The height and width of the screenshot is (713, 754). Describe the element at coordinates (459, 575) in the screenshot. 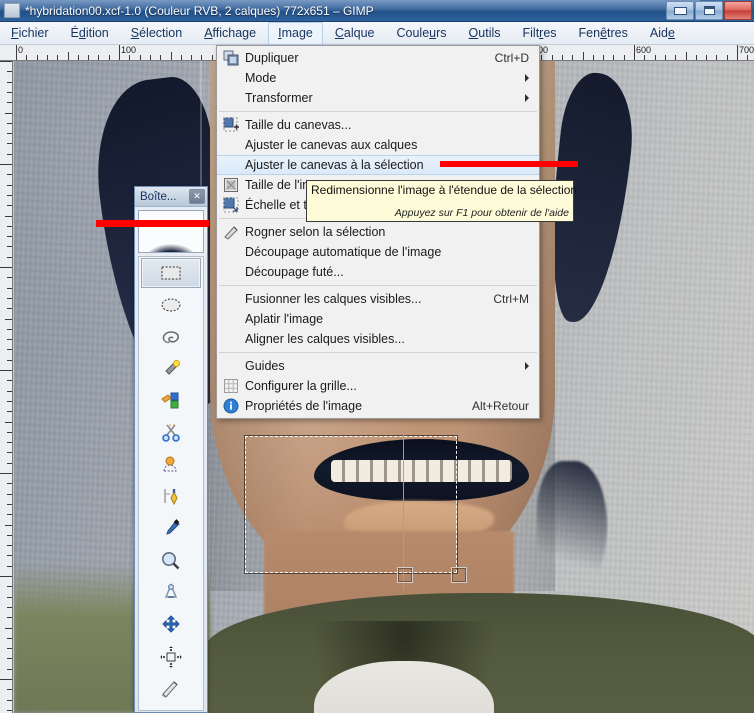

I see `selection-handle-right` at that location.